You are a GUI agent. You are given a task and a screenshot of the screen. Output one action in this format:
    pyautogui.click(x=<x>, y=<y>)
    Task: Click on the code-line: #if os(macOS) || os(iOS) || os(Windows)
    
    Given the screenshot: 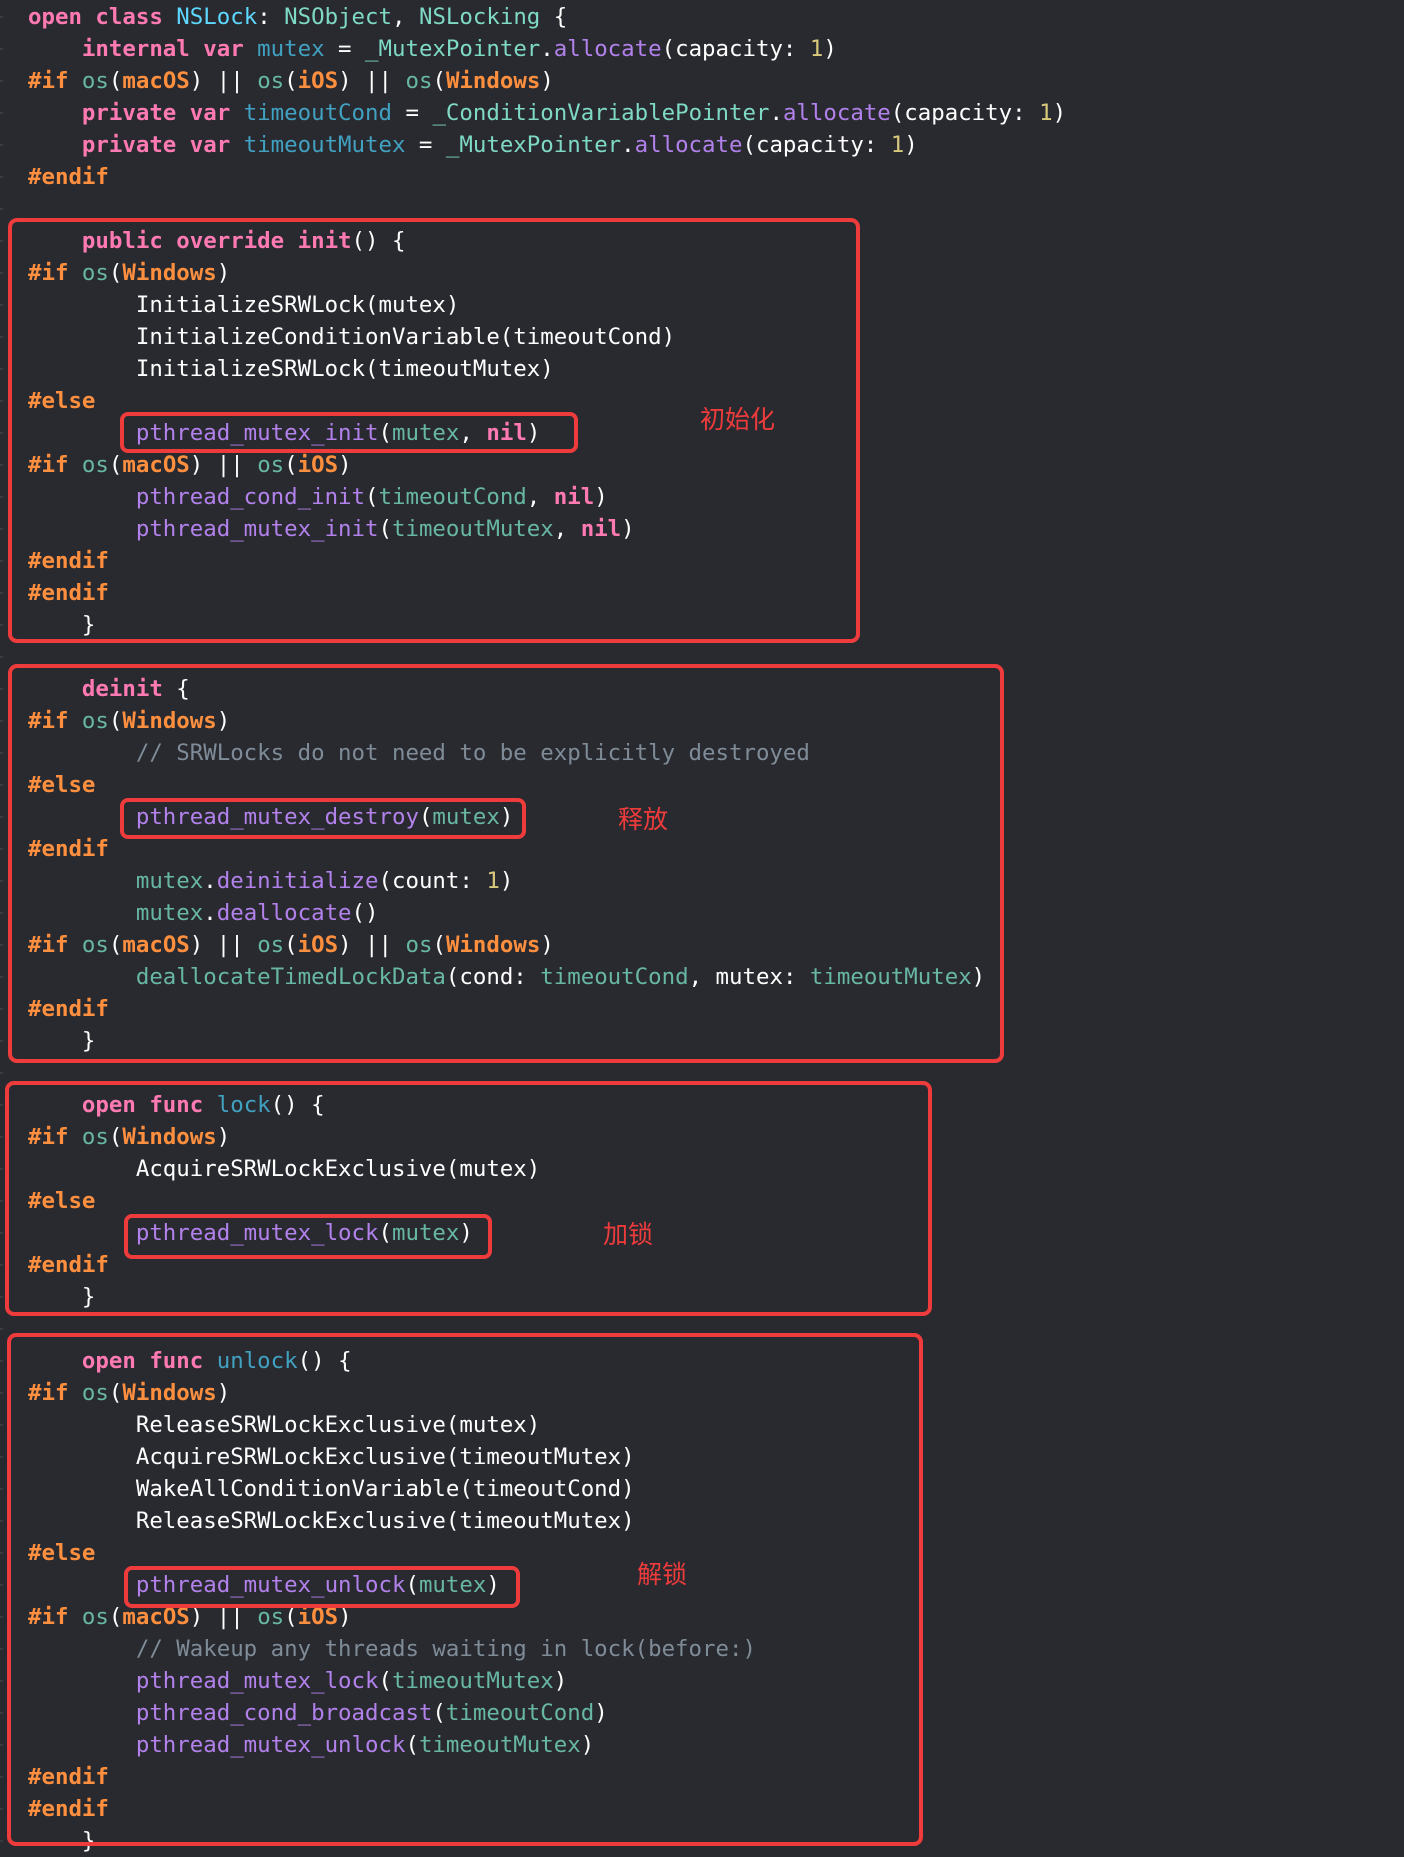 What is the action you would take?
    pyautogui.click(x=291, y=81)
    